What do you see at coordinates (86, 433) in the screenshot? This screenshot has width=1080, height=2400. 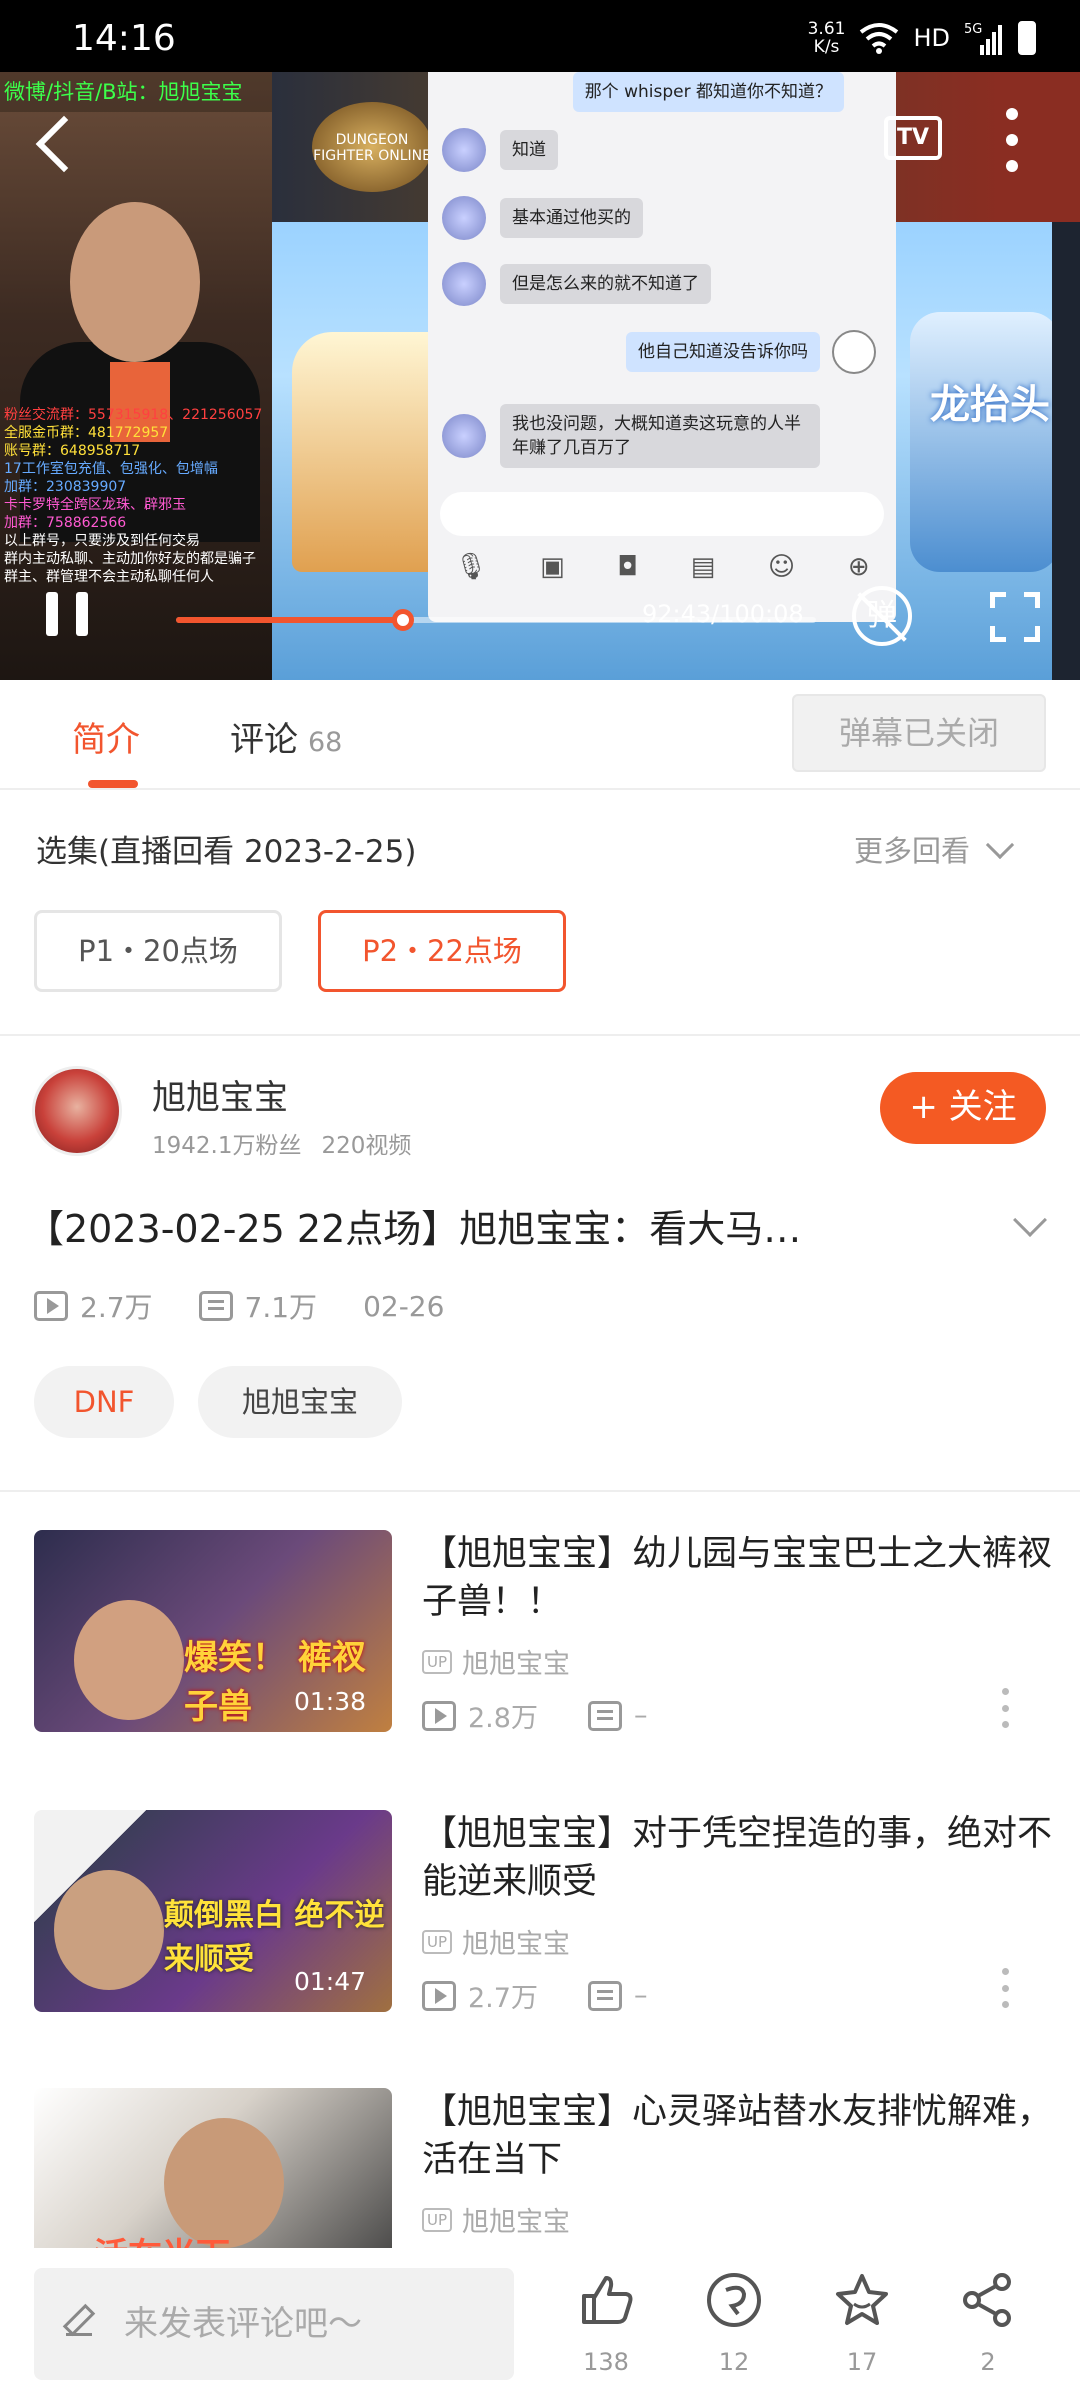 I see `overlay-line: 全服金币群：481772957` at bounding box center [86, 433].